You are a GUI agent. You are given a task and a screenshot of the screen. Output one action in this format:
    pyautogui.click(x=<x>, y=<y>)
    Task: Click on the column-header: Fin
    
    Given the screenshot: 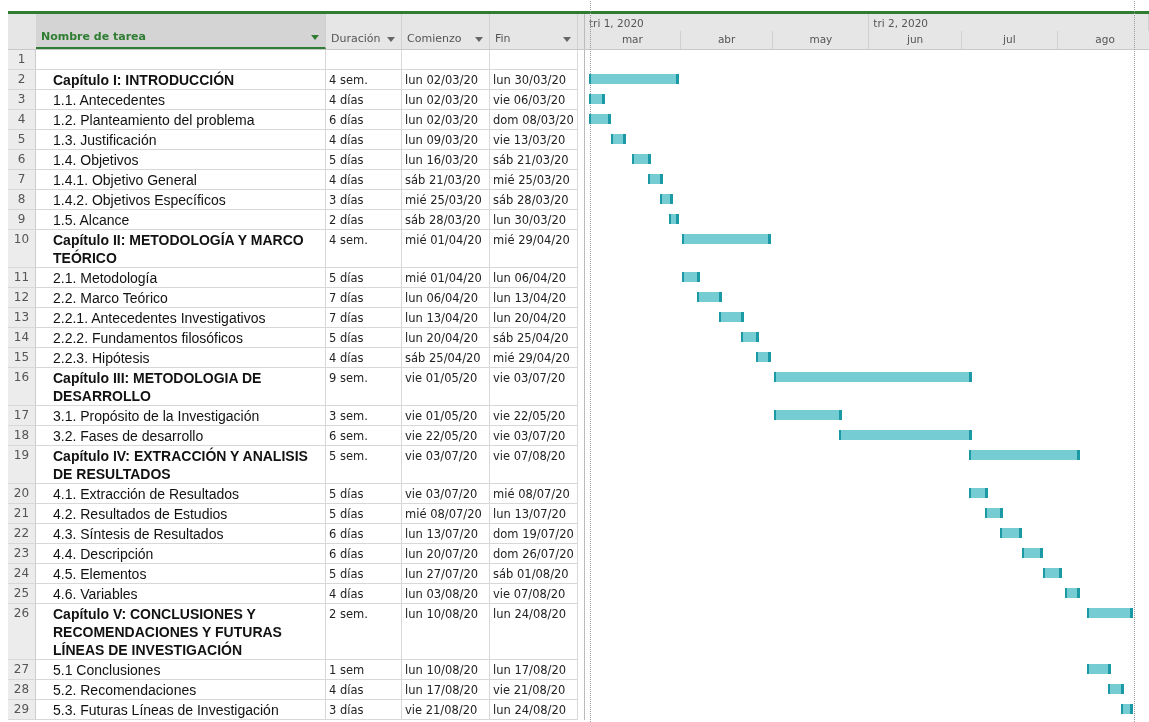 What is the action you would take?
    pyautogui.click(x=534, y=31)
    